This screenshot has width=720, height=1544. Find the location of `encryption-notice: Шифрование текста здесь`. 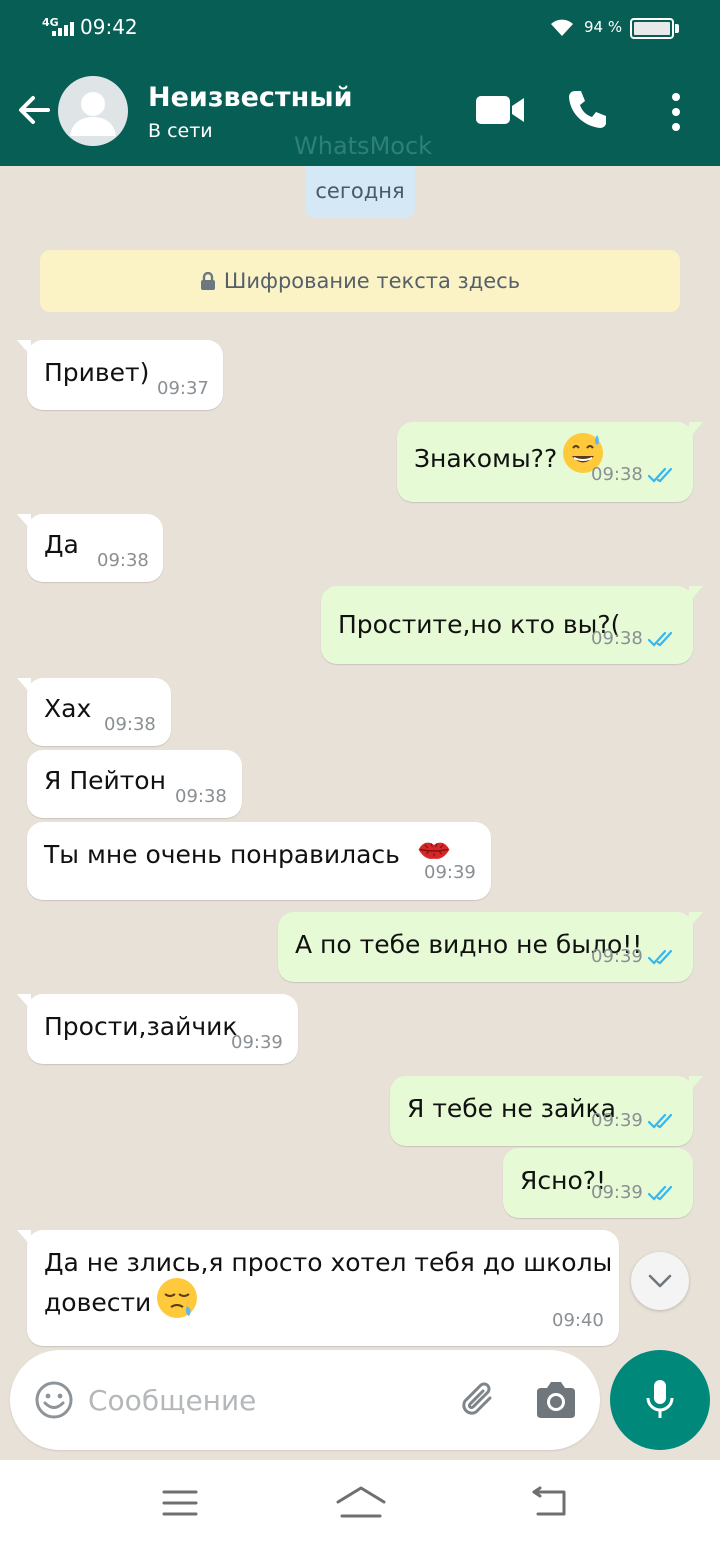

encryption-notice: Шифрование текста здесь is located at coordinates (360, 281).